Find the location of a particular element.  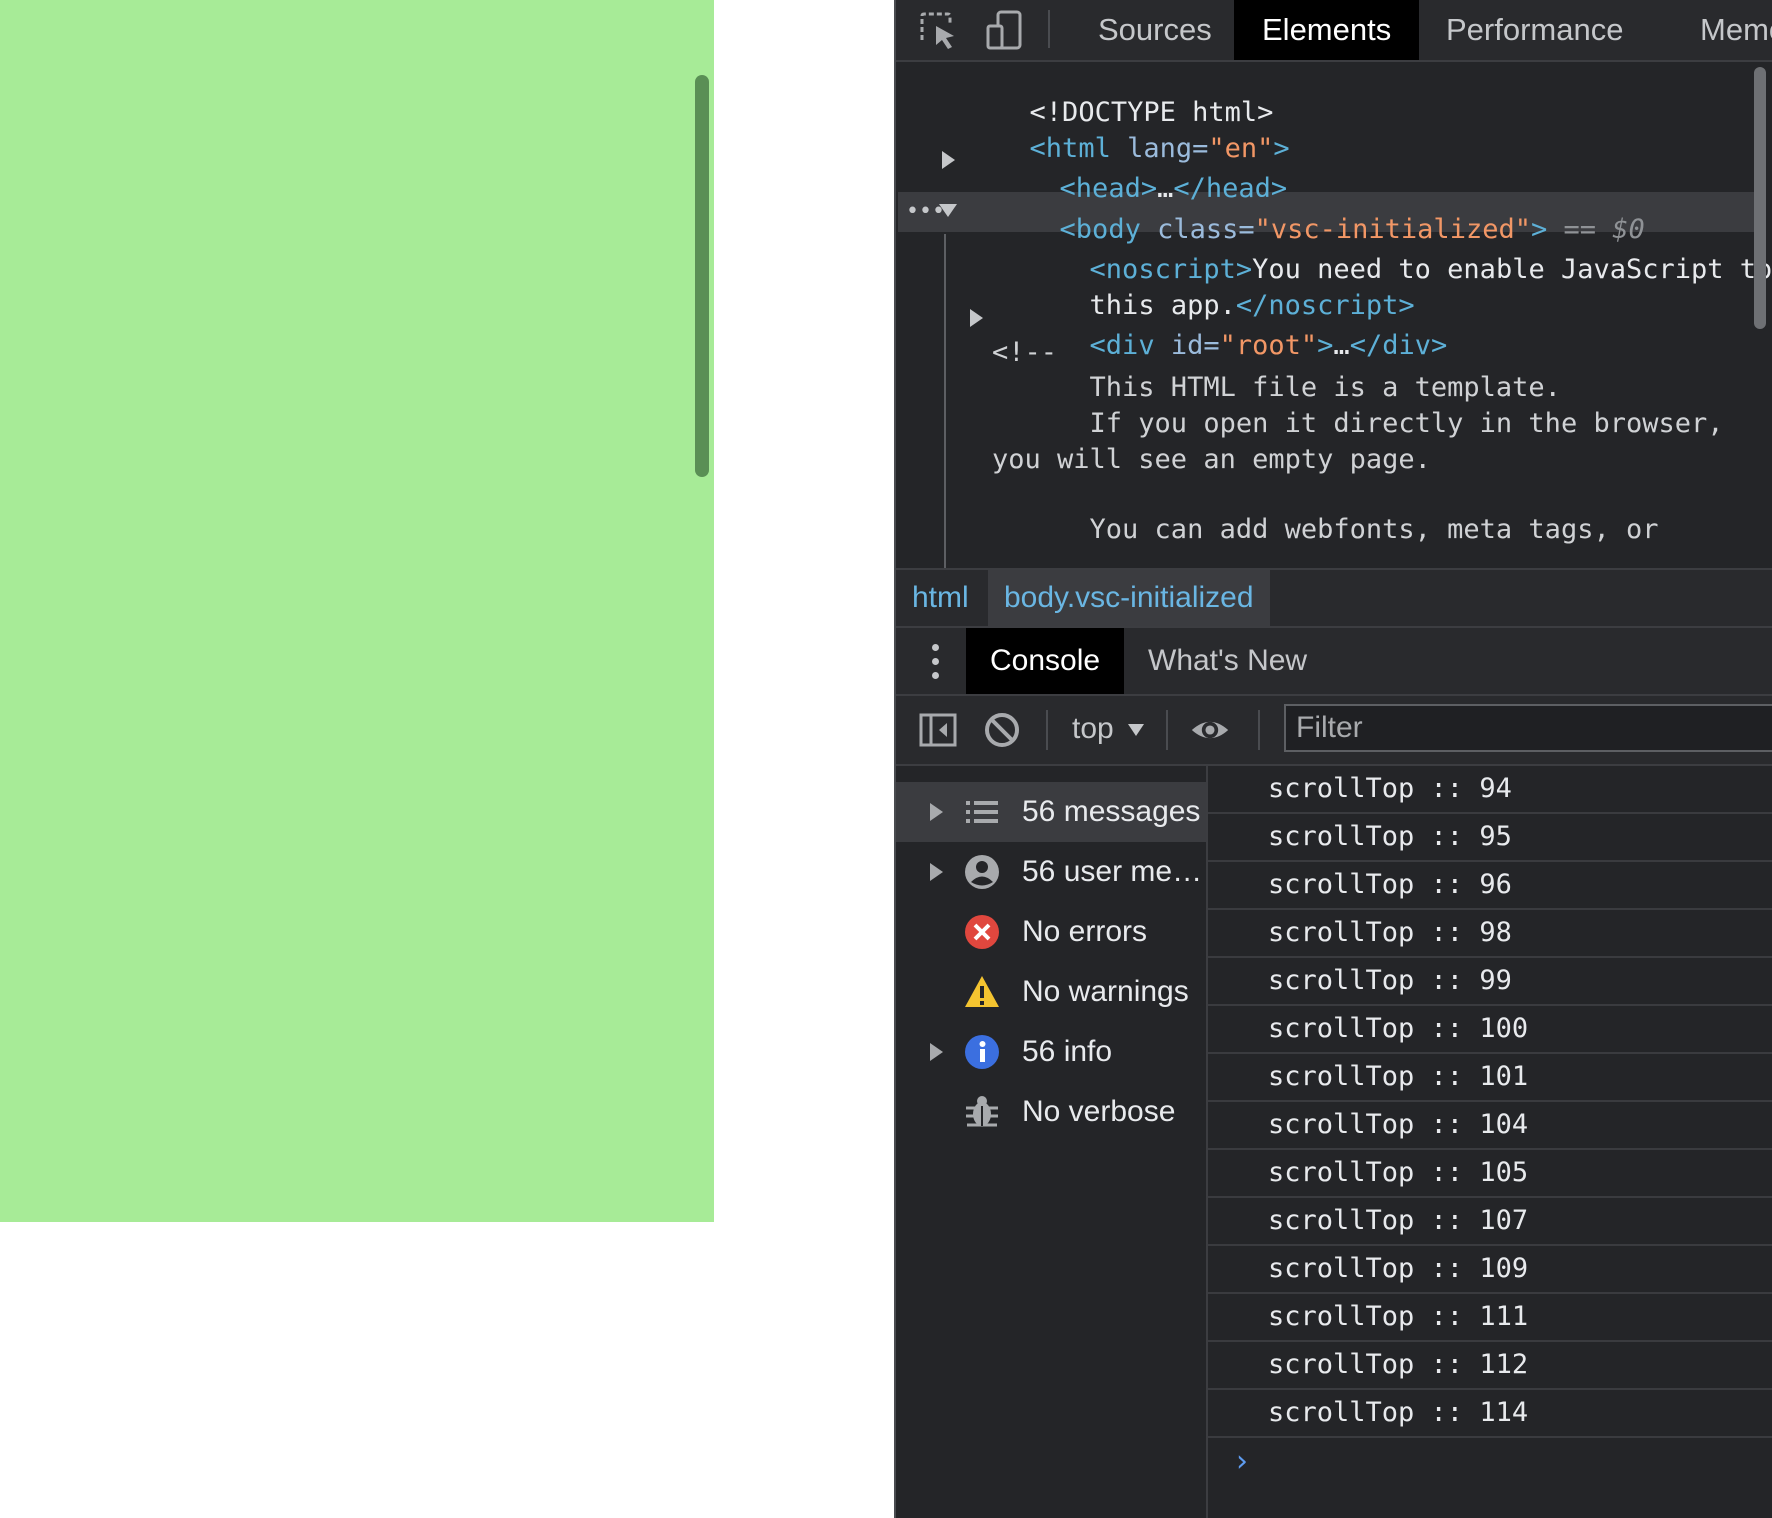

drawer-tab-bar: Console What's New is located at coordinates (1334, 662).